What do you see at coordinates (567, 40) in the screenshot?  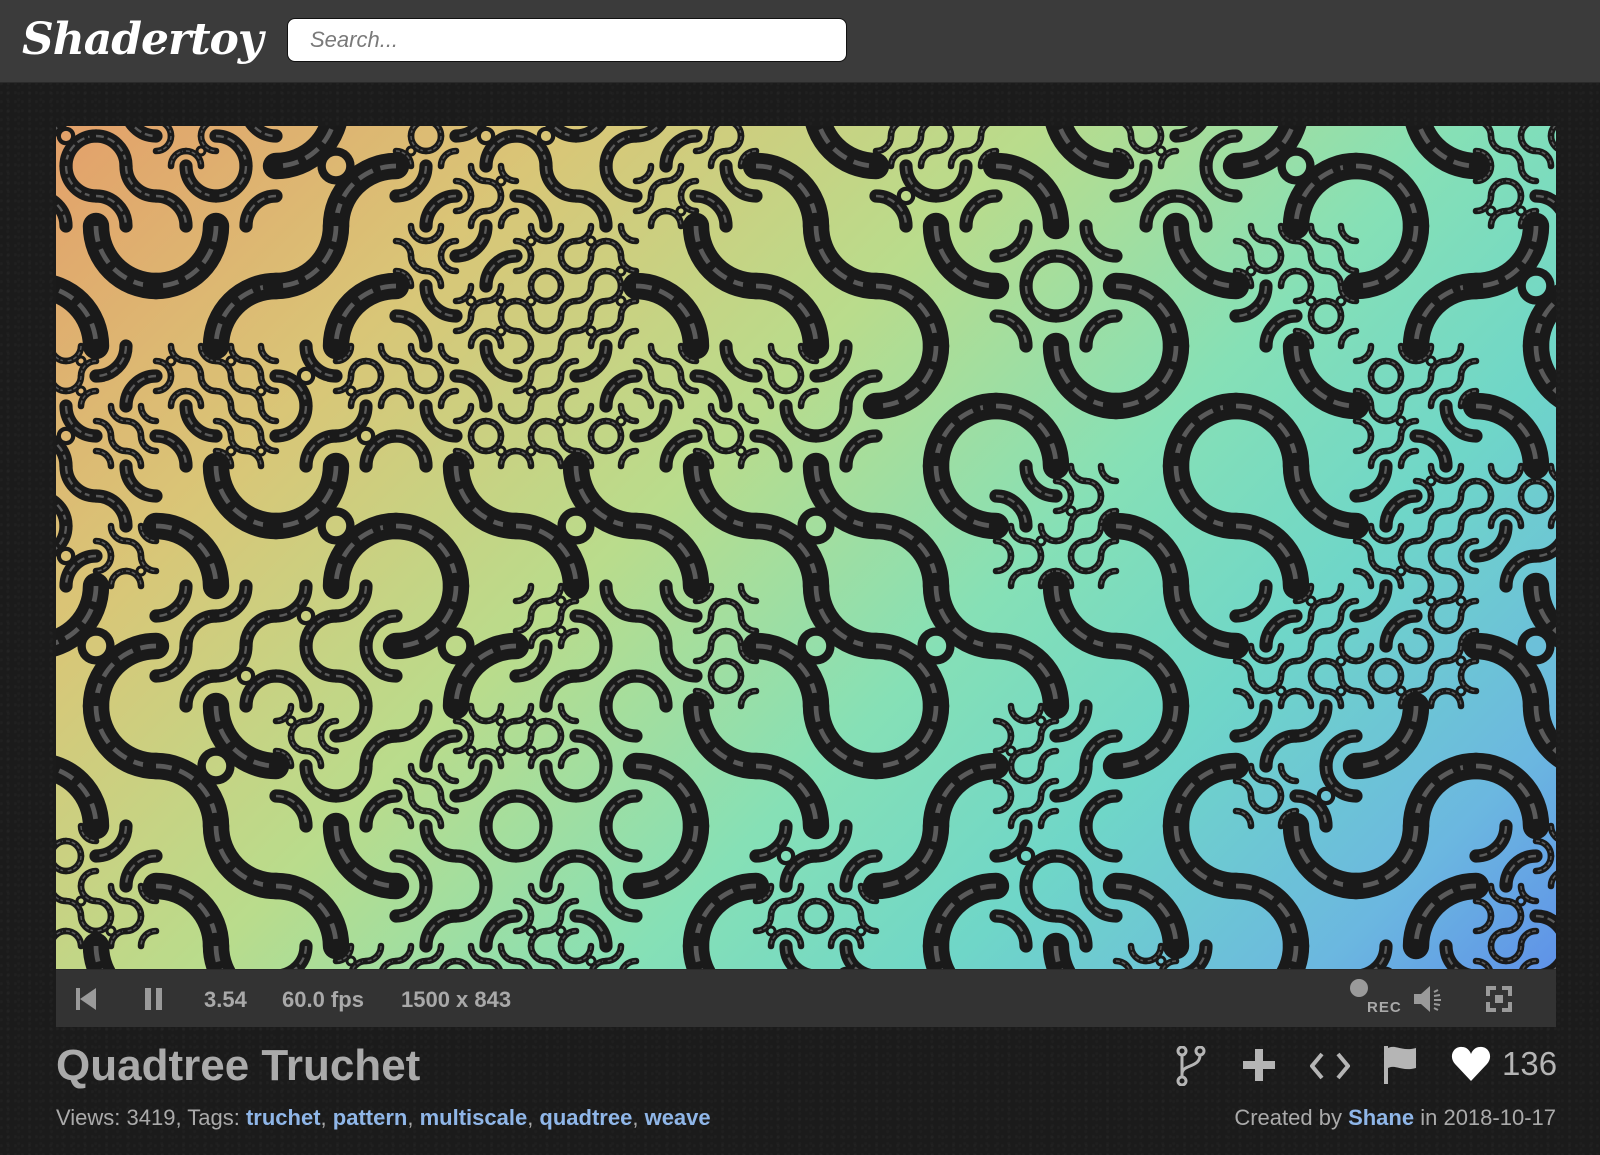 I see `search-input` at bounding box center [567, 40].